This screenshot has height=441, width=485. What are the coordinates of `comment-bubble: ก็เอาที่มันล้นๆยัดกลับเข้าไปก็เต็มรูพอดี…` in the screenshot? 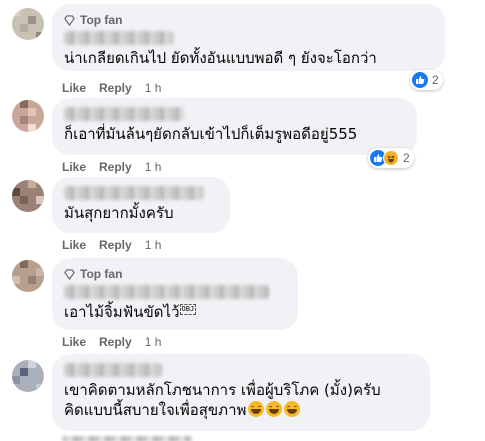 It's located at (234, 126).